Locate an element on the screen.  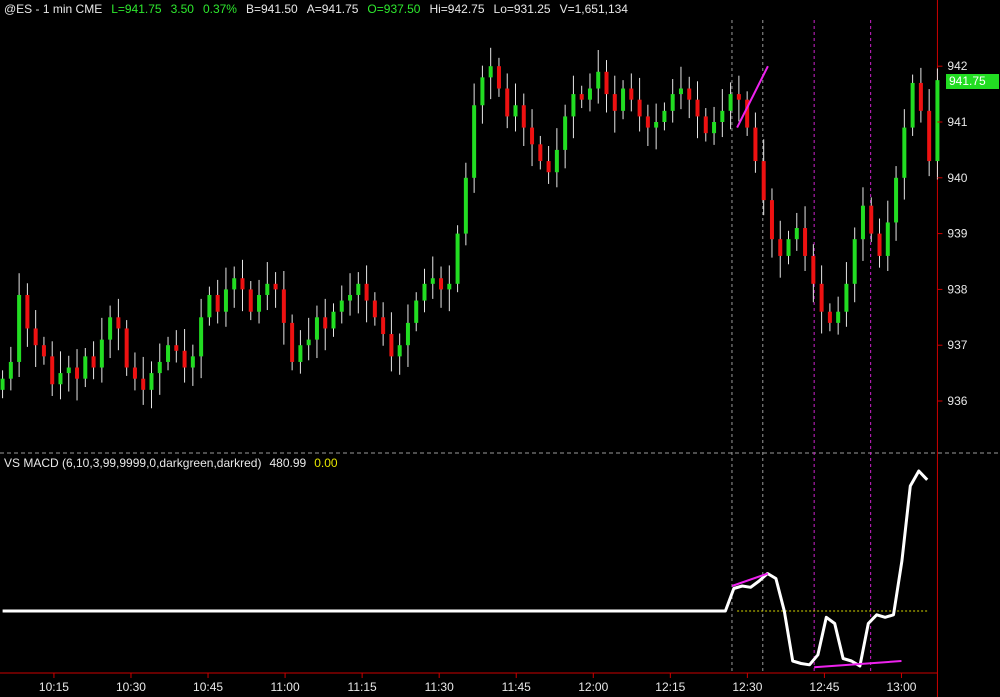
y-tick-label: 937 is located at coordinates (957, 345).